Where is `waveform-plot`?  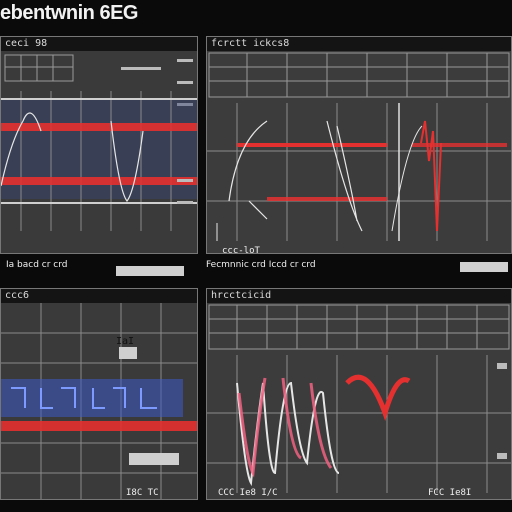
waveform-plot is located at coordinates (99, 401).